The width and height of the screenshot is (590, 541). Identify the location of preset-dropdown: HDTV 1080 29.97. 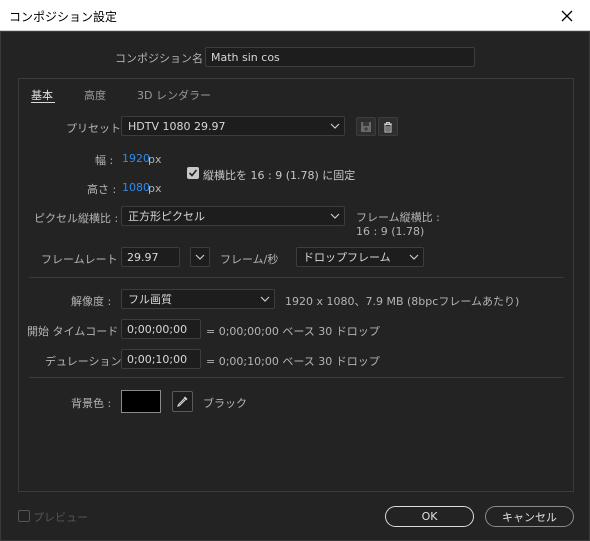
(233, 126).